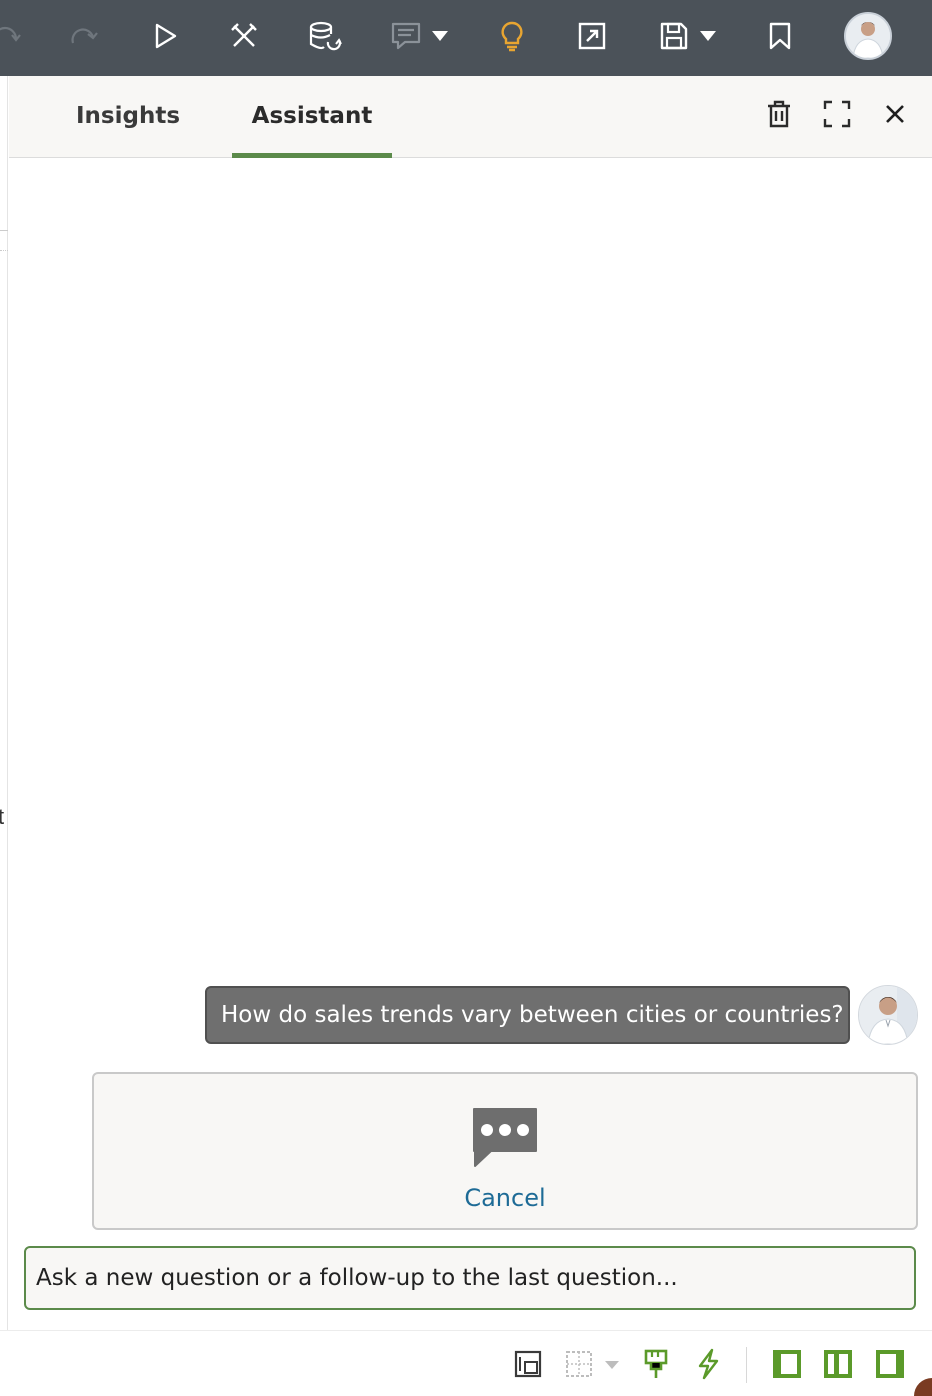 The image size is (932, 1396). I want to click on expand-icon, so click(837, 116).